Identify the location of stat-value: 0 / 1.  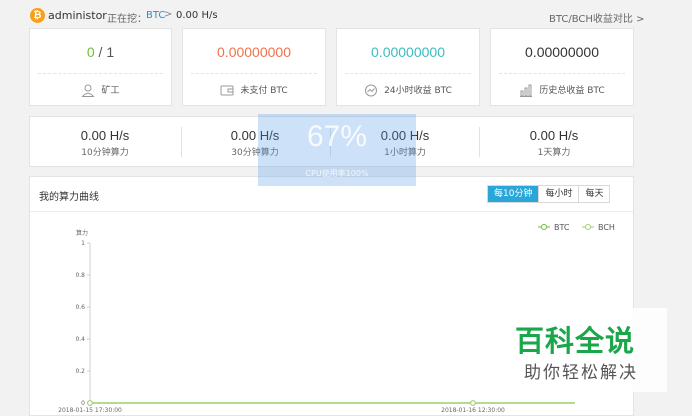
(100, 52).